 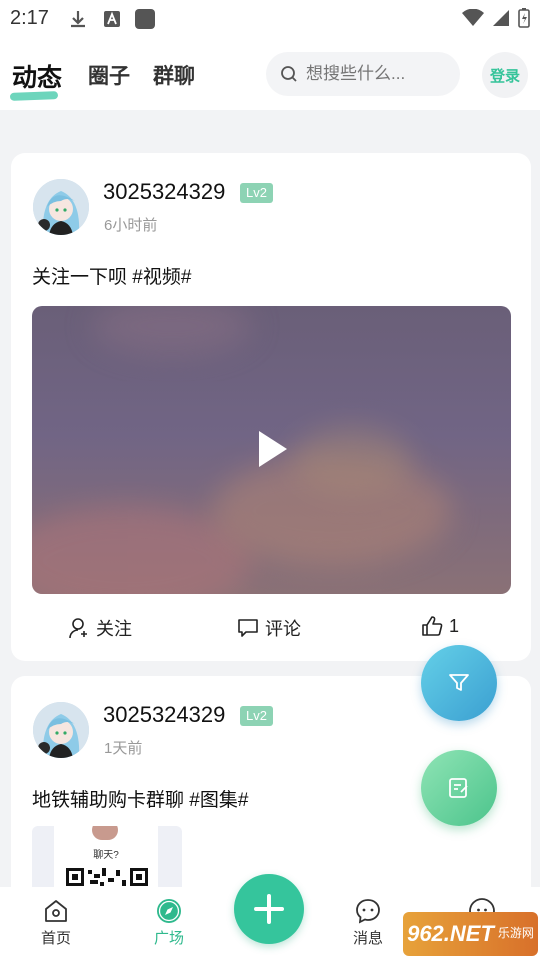 I want to click on filter-button, so click(x=459, y=683).